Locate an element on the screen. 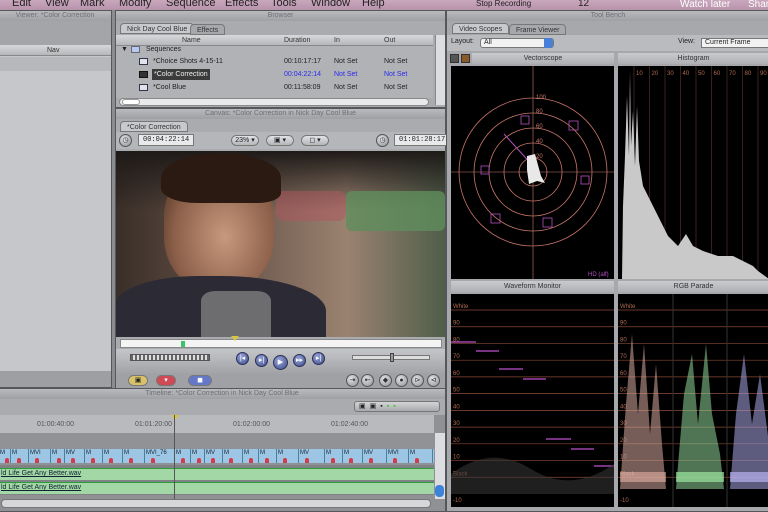 The width and height of the screenshot is (768, 512). view-select: Current Frame is located at coordinates (734, 43).